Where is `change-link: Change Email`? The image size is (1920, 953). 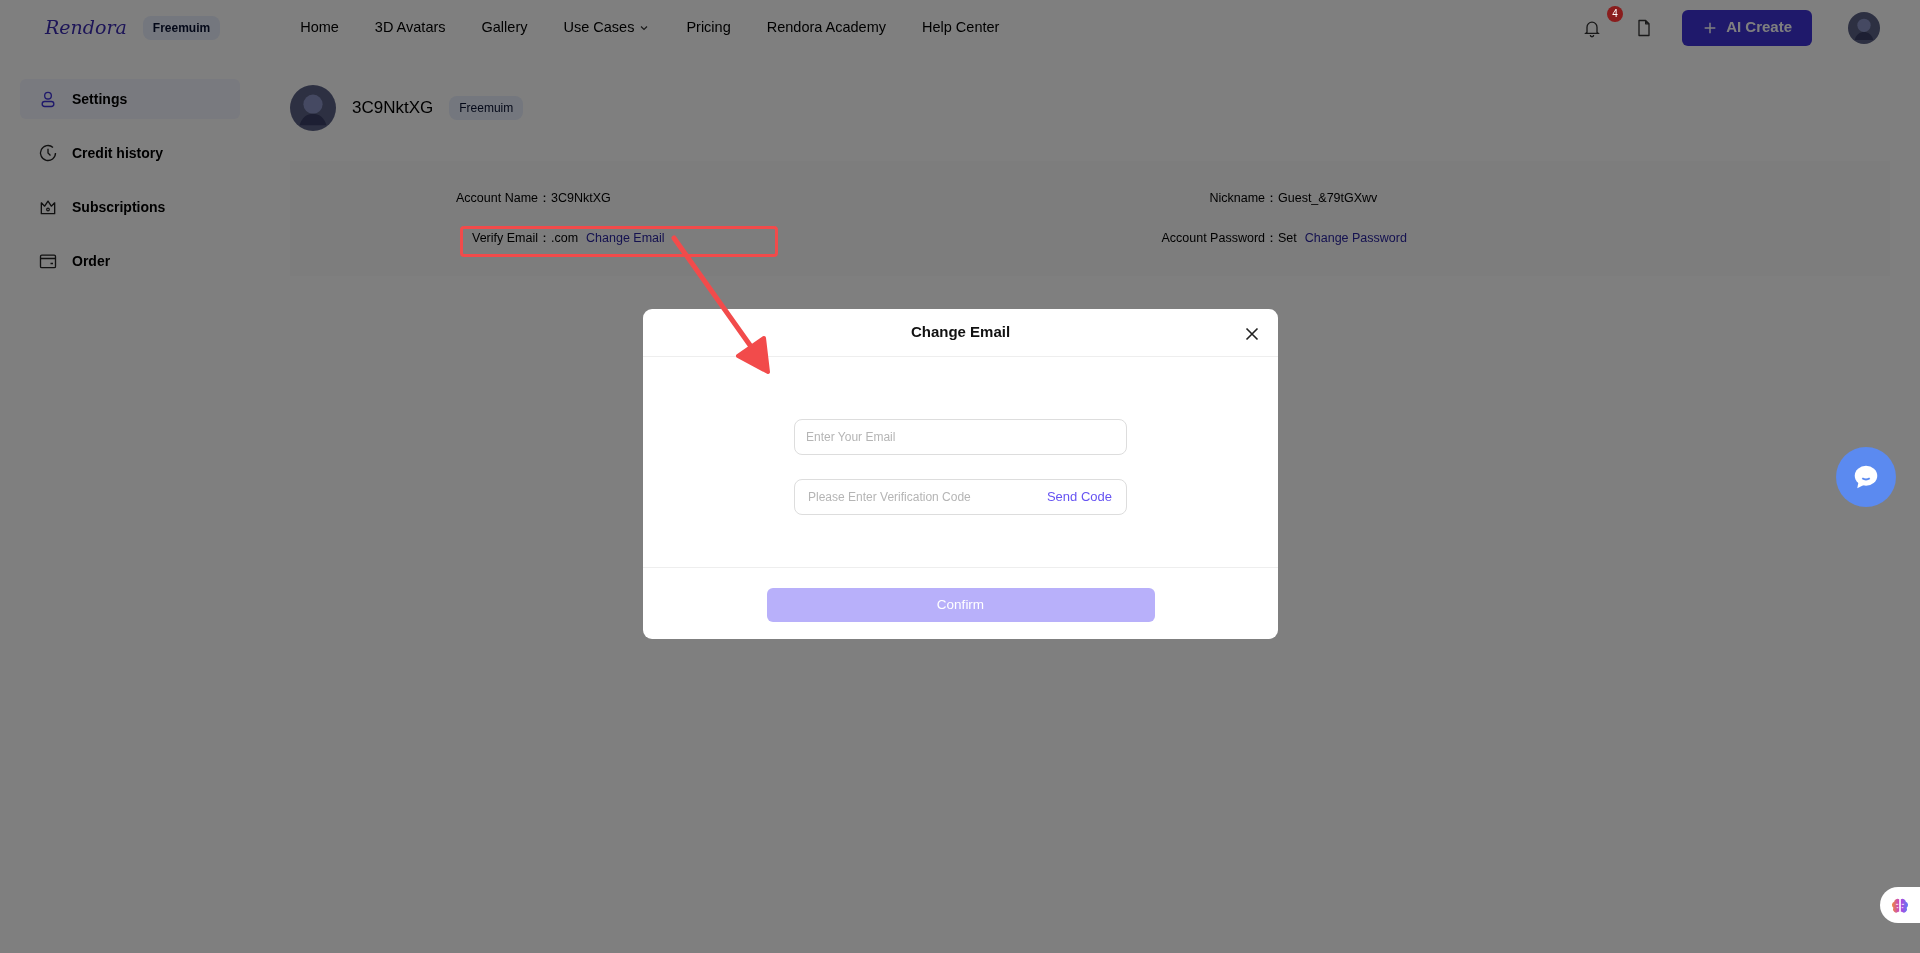
change-link: Change Email is located at coordinates (625, 238).